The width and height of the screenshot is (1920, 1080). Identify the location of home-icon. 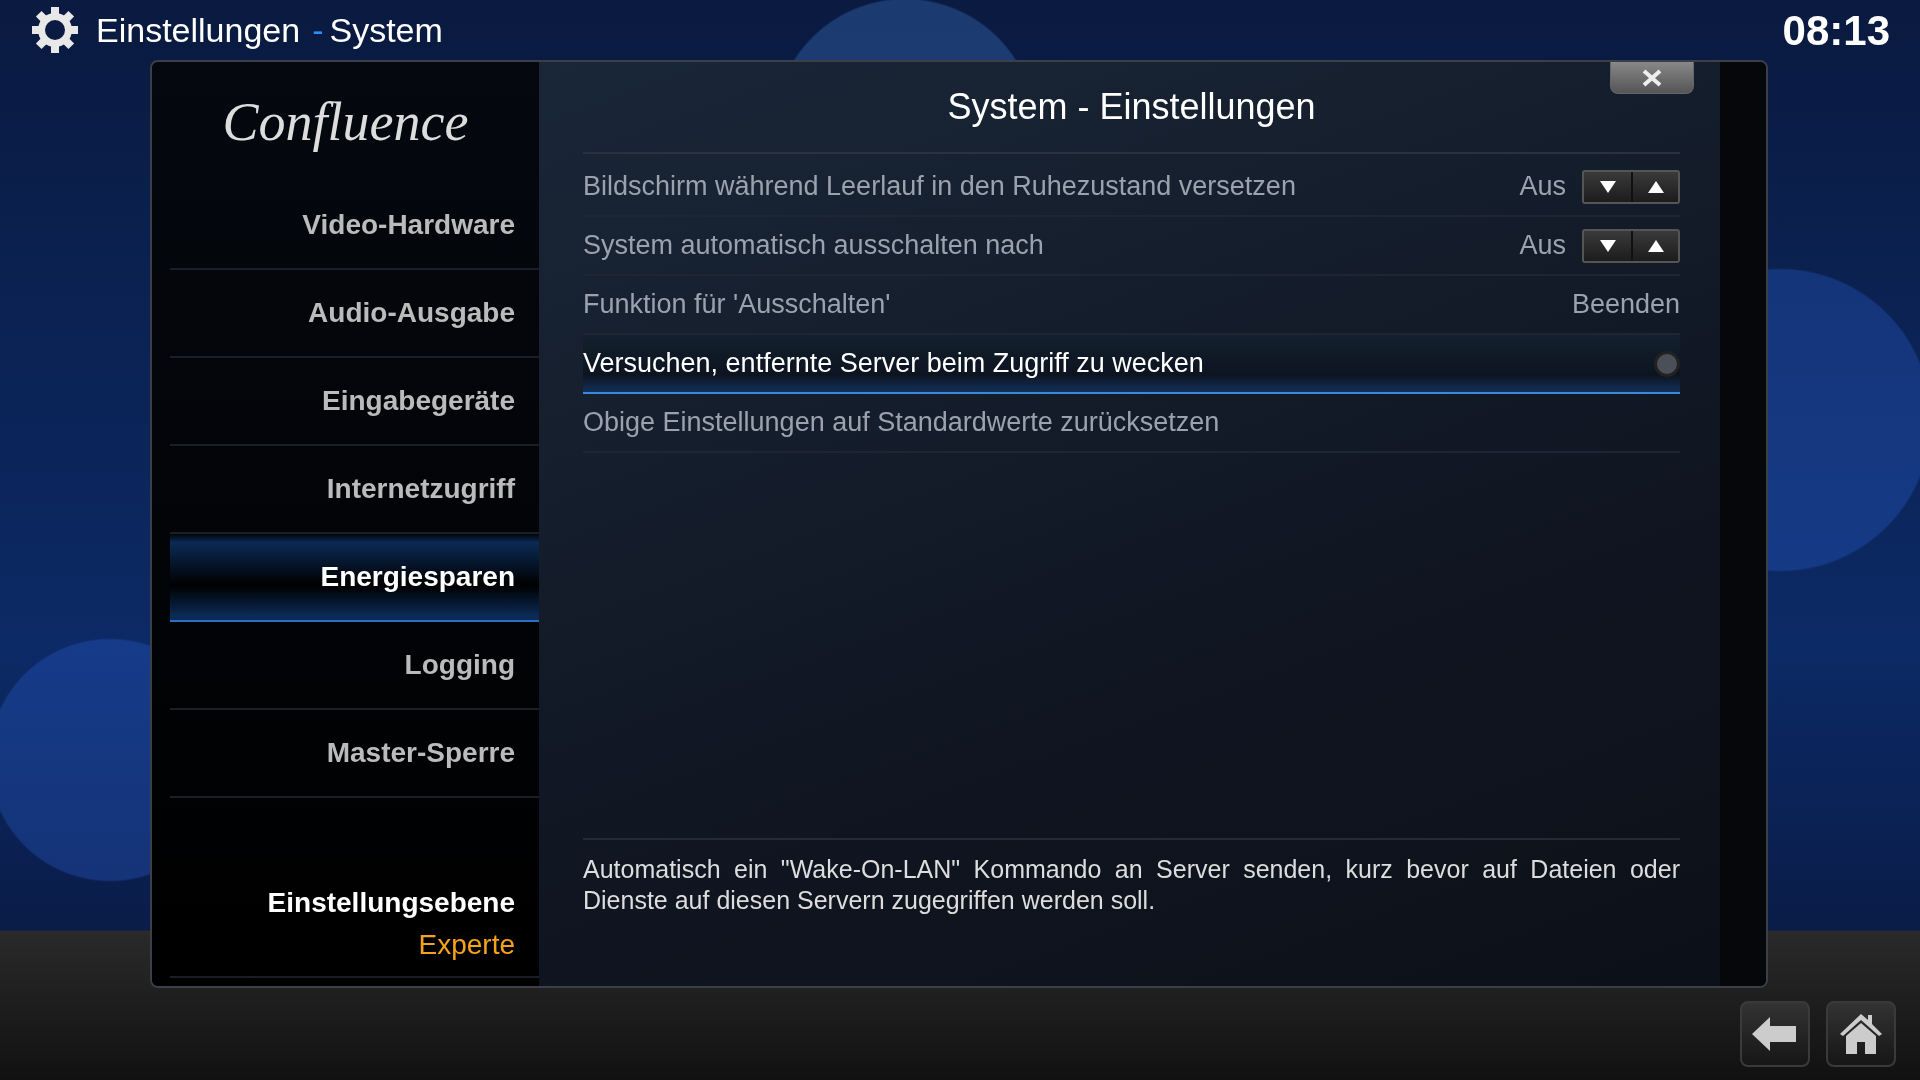
(1861, 1034).